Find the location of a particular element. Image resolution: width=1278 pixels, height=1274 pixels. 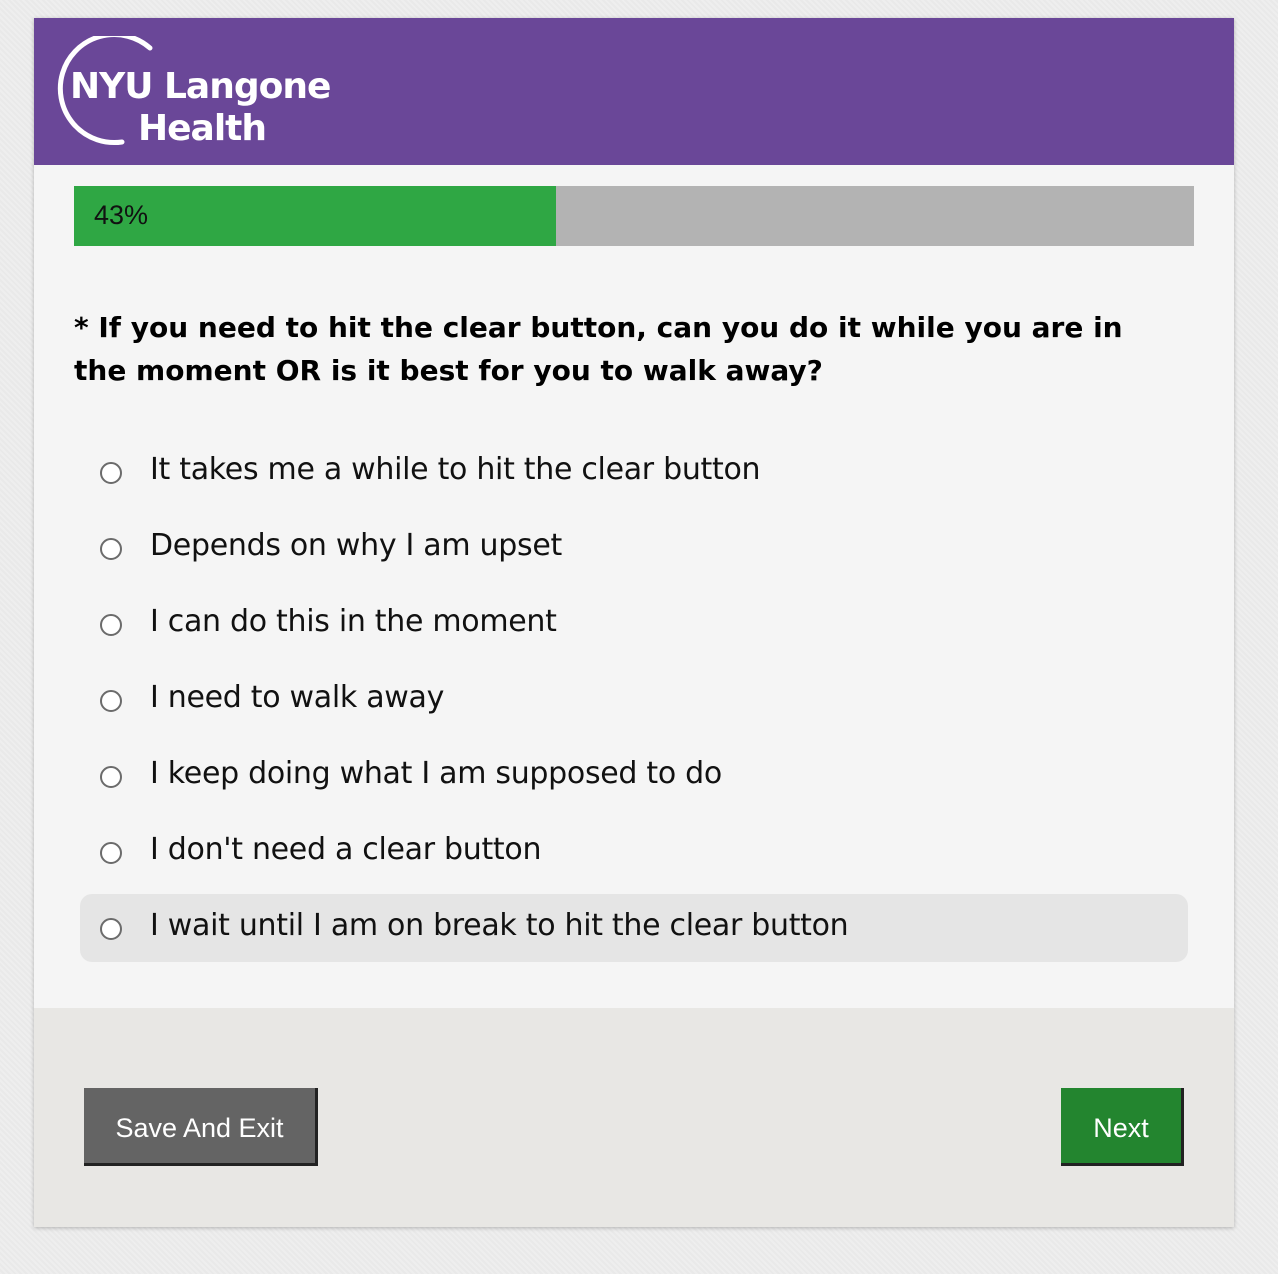

choice-option: I keep doing what I am supposed to do is located at coordinates (634, 776).